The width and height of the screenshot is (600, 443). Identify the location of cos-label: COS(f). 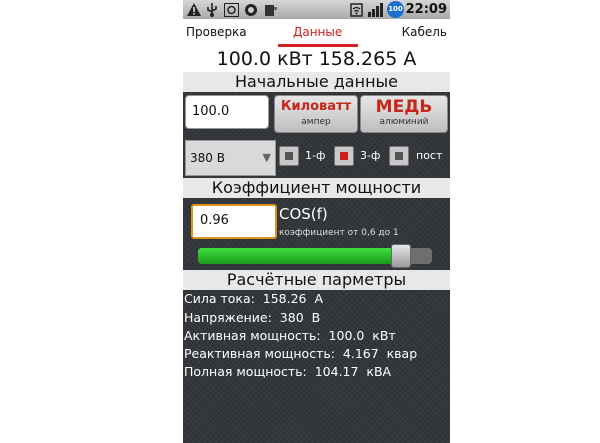
(303, 214).